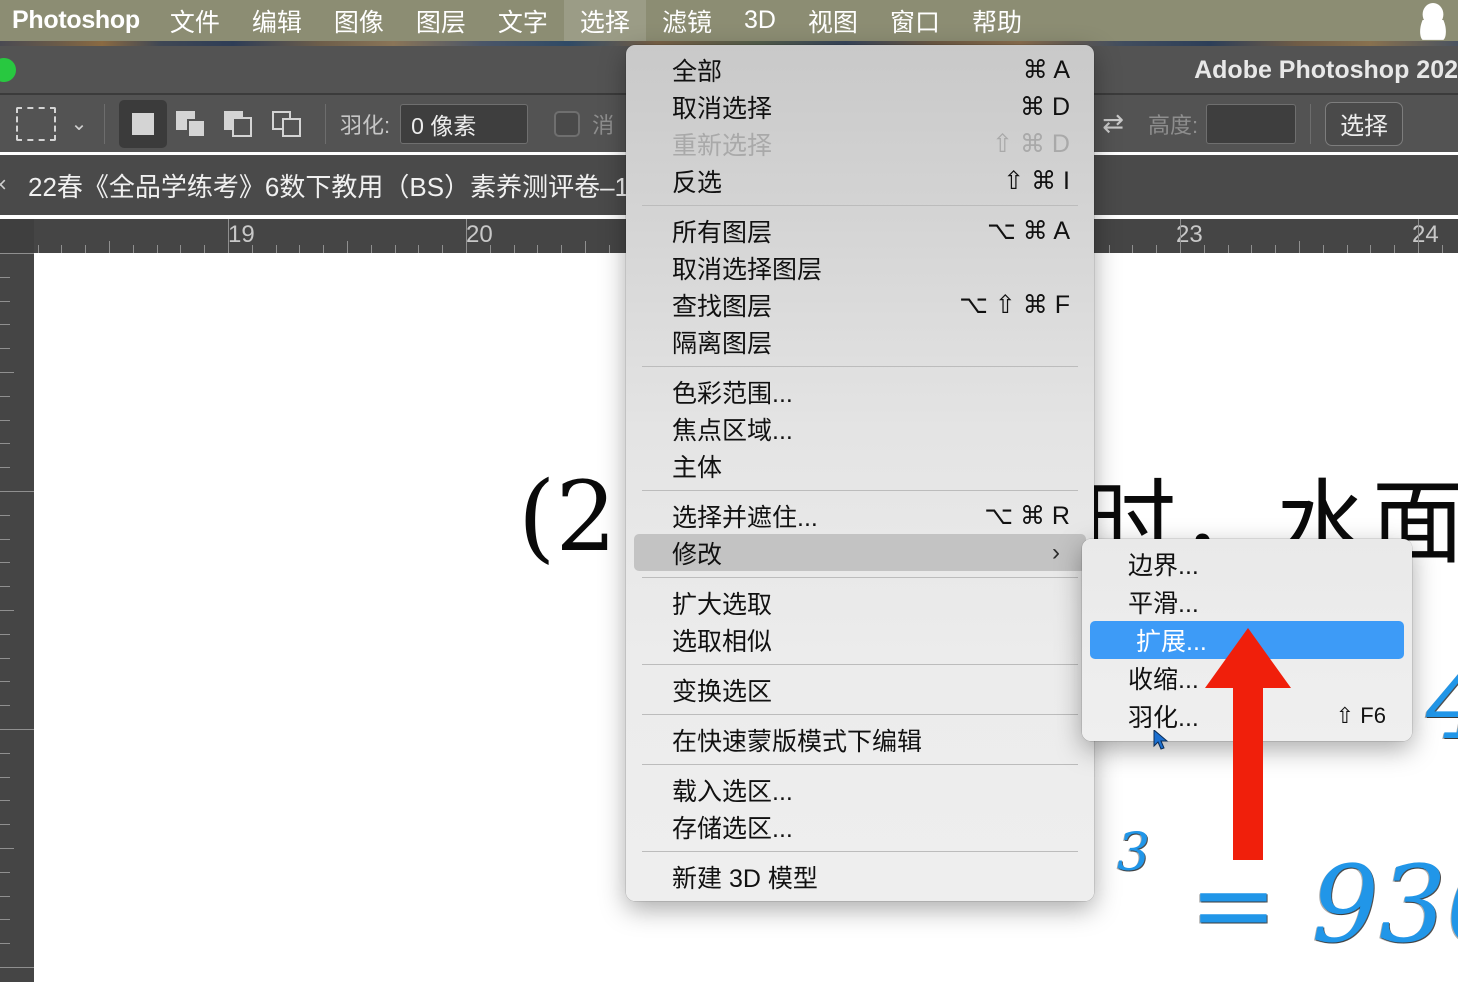 The height and width of the screenshot is (982, 1458). Describe the element at coordinates (860, 341) in the screenshot. I see `menu-item: 隔离图层` at that location.